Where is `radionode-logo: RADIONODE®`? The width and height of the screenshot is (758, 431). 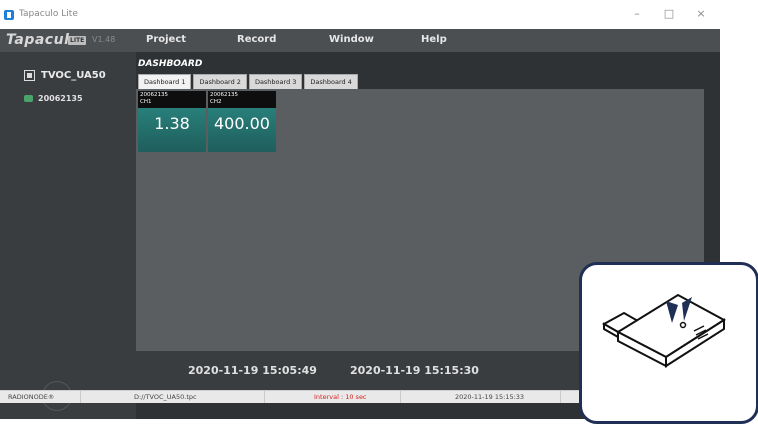
radionode-logo: RADIONODE® is located at coordinates (31, 397).